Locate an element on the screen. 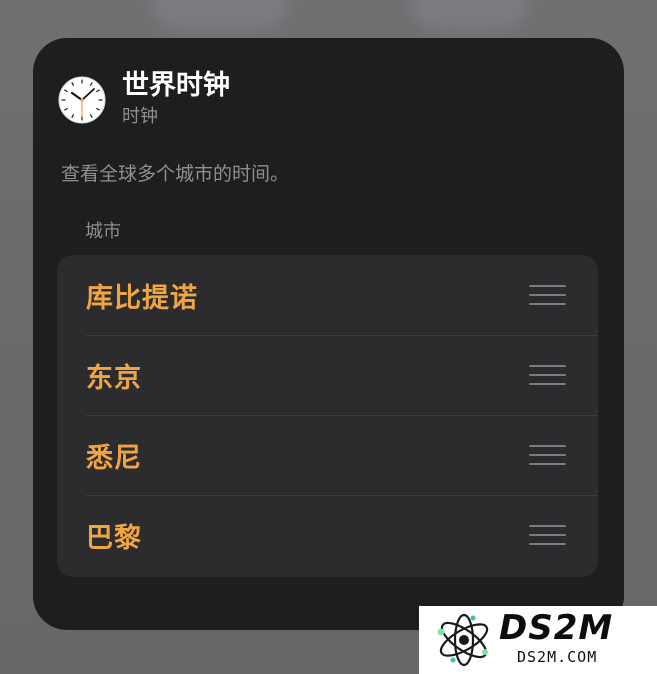  widget-subtitle: 时钟 is located at coordinates (140, 116).